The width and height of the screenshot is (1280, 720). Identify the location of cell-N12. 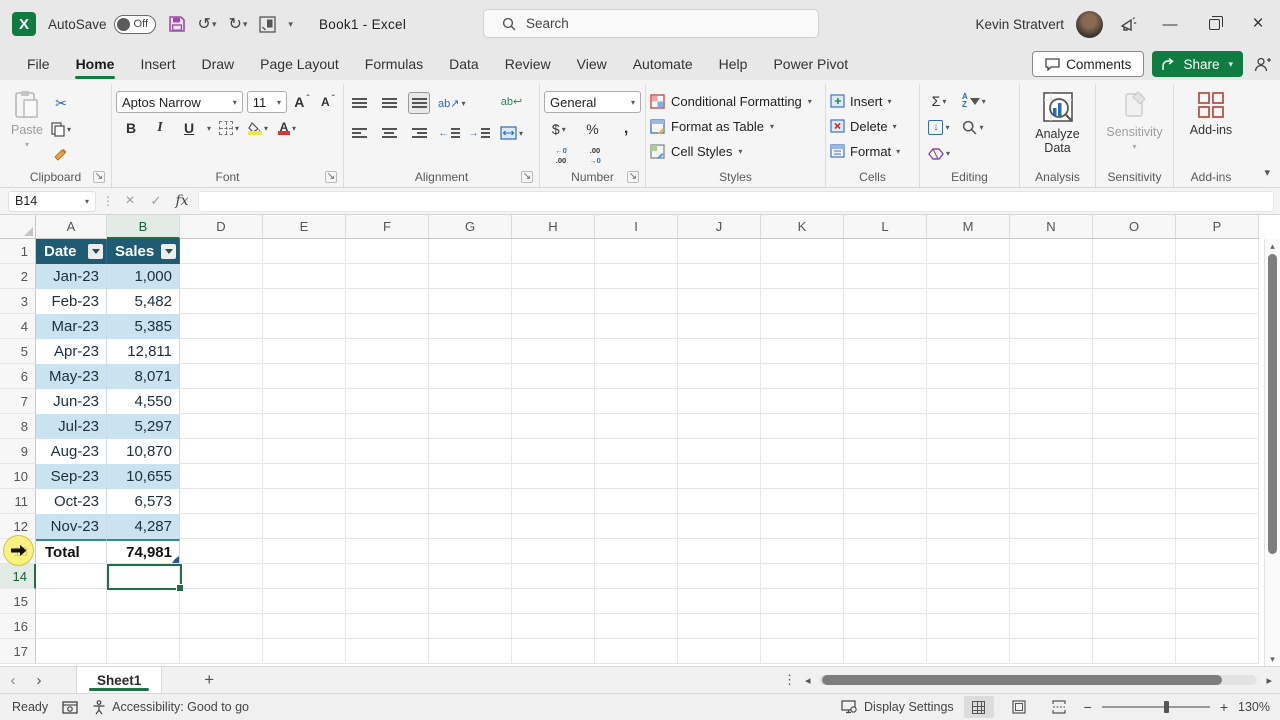
(1051, 526).